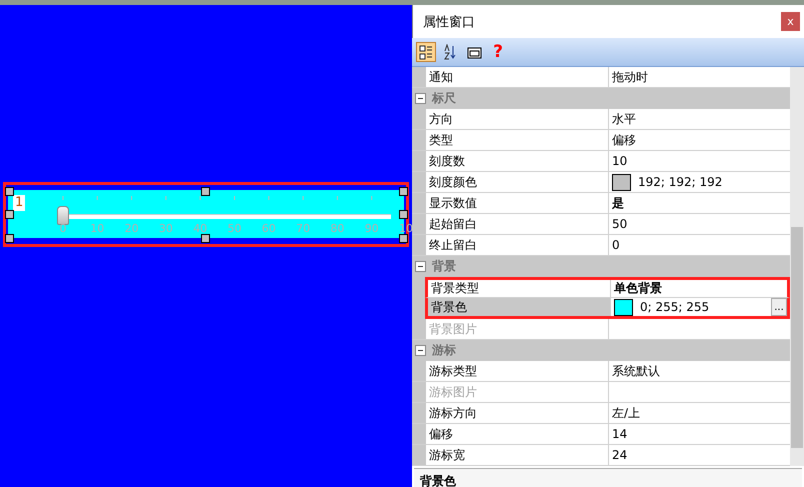 This screenshot has width=804, height=487. Describe the element at coordinates (200, 228) in the screenshot. I see `scale-label: 40` at that location.